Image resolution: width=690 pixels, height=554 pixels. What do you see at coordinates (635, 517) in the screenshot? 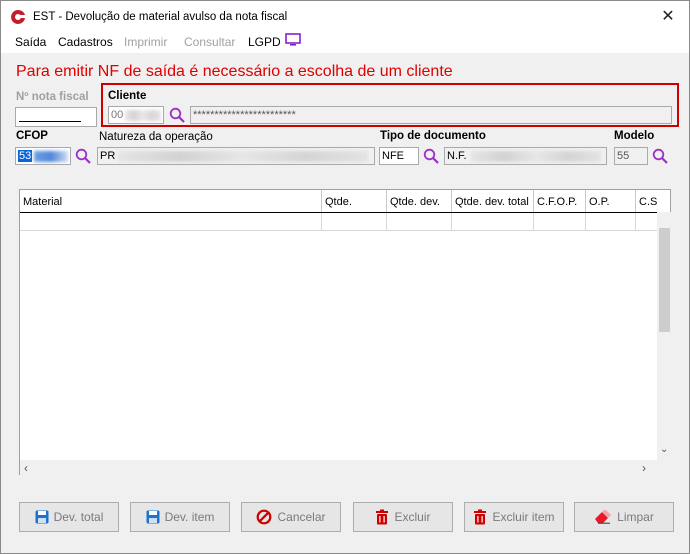
I see `limpar-label: Limpar` at bounding box center [635, 517].